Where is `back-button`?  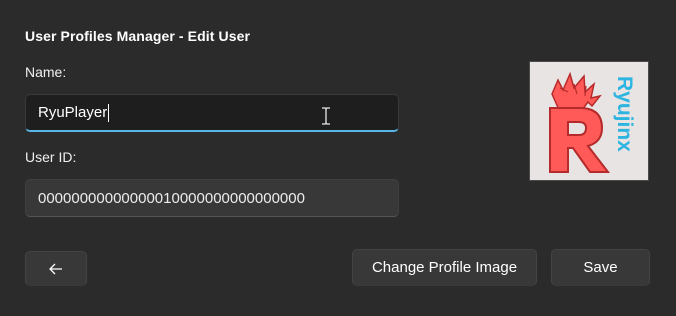
back-button is located at coordinates (56, 268).